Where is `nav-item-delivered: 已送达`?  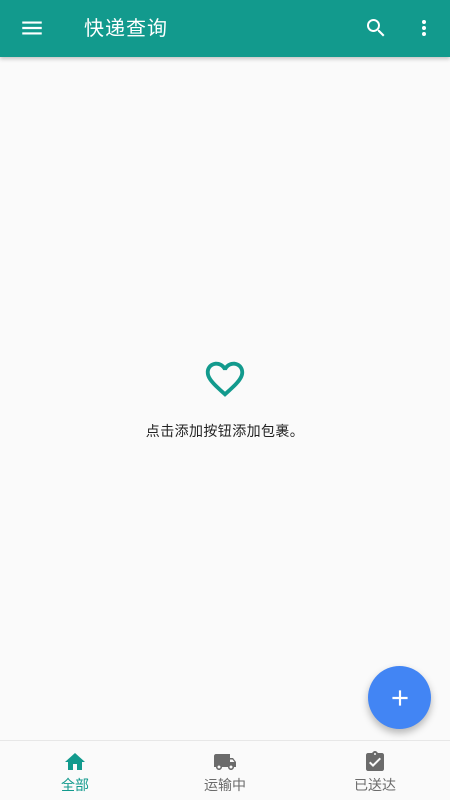
nav-item-delivered: 已送达 is located at coordinates (375, 770).